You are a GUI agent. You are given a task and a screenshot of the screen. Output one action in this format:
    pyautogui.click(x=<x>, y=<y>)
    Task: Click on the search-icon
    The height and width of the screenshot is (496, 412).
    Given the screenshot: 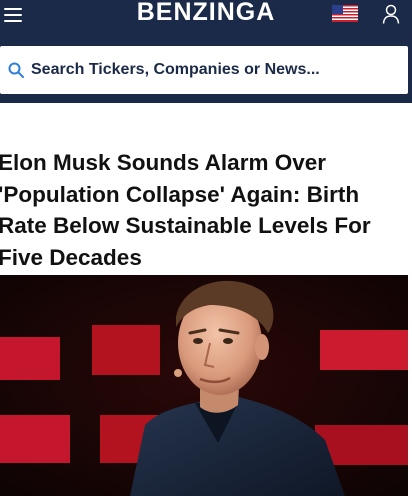 What is the action you would take?
    pyautogui.click(x=16, y=70)
    